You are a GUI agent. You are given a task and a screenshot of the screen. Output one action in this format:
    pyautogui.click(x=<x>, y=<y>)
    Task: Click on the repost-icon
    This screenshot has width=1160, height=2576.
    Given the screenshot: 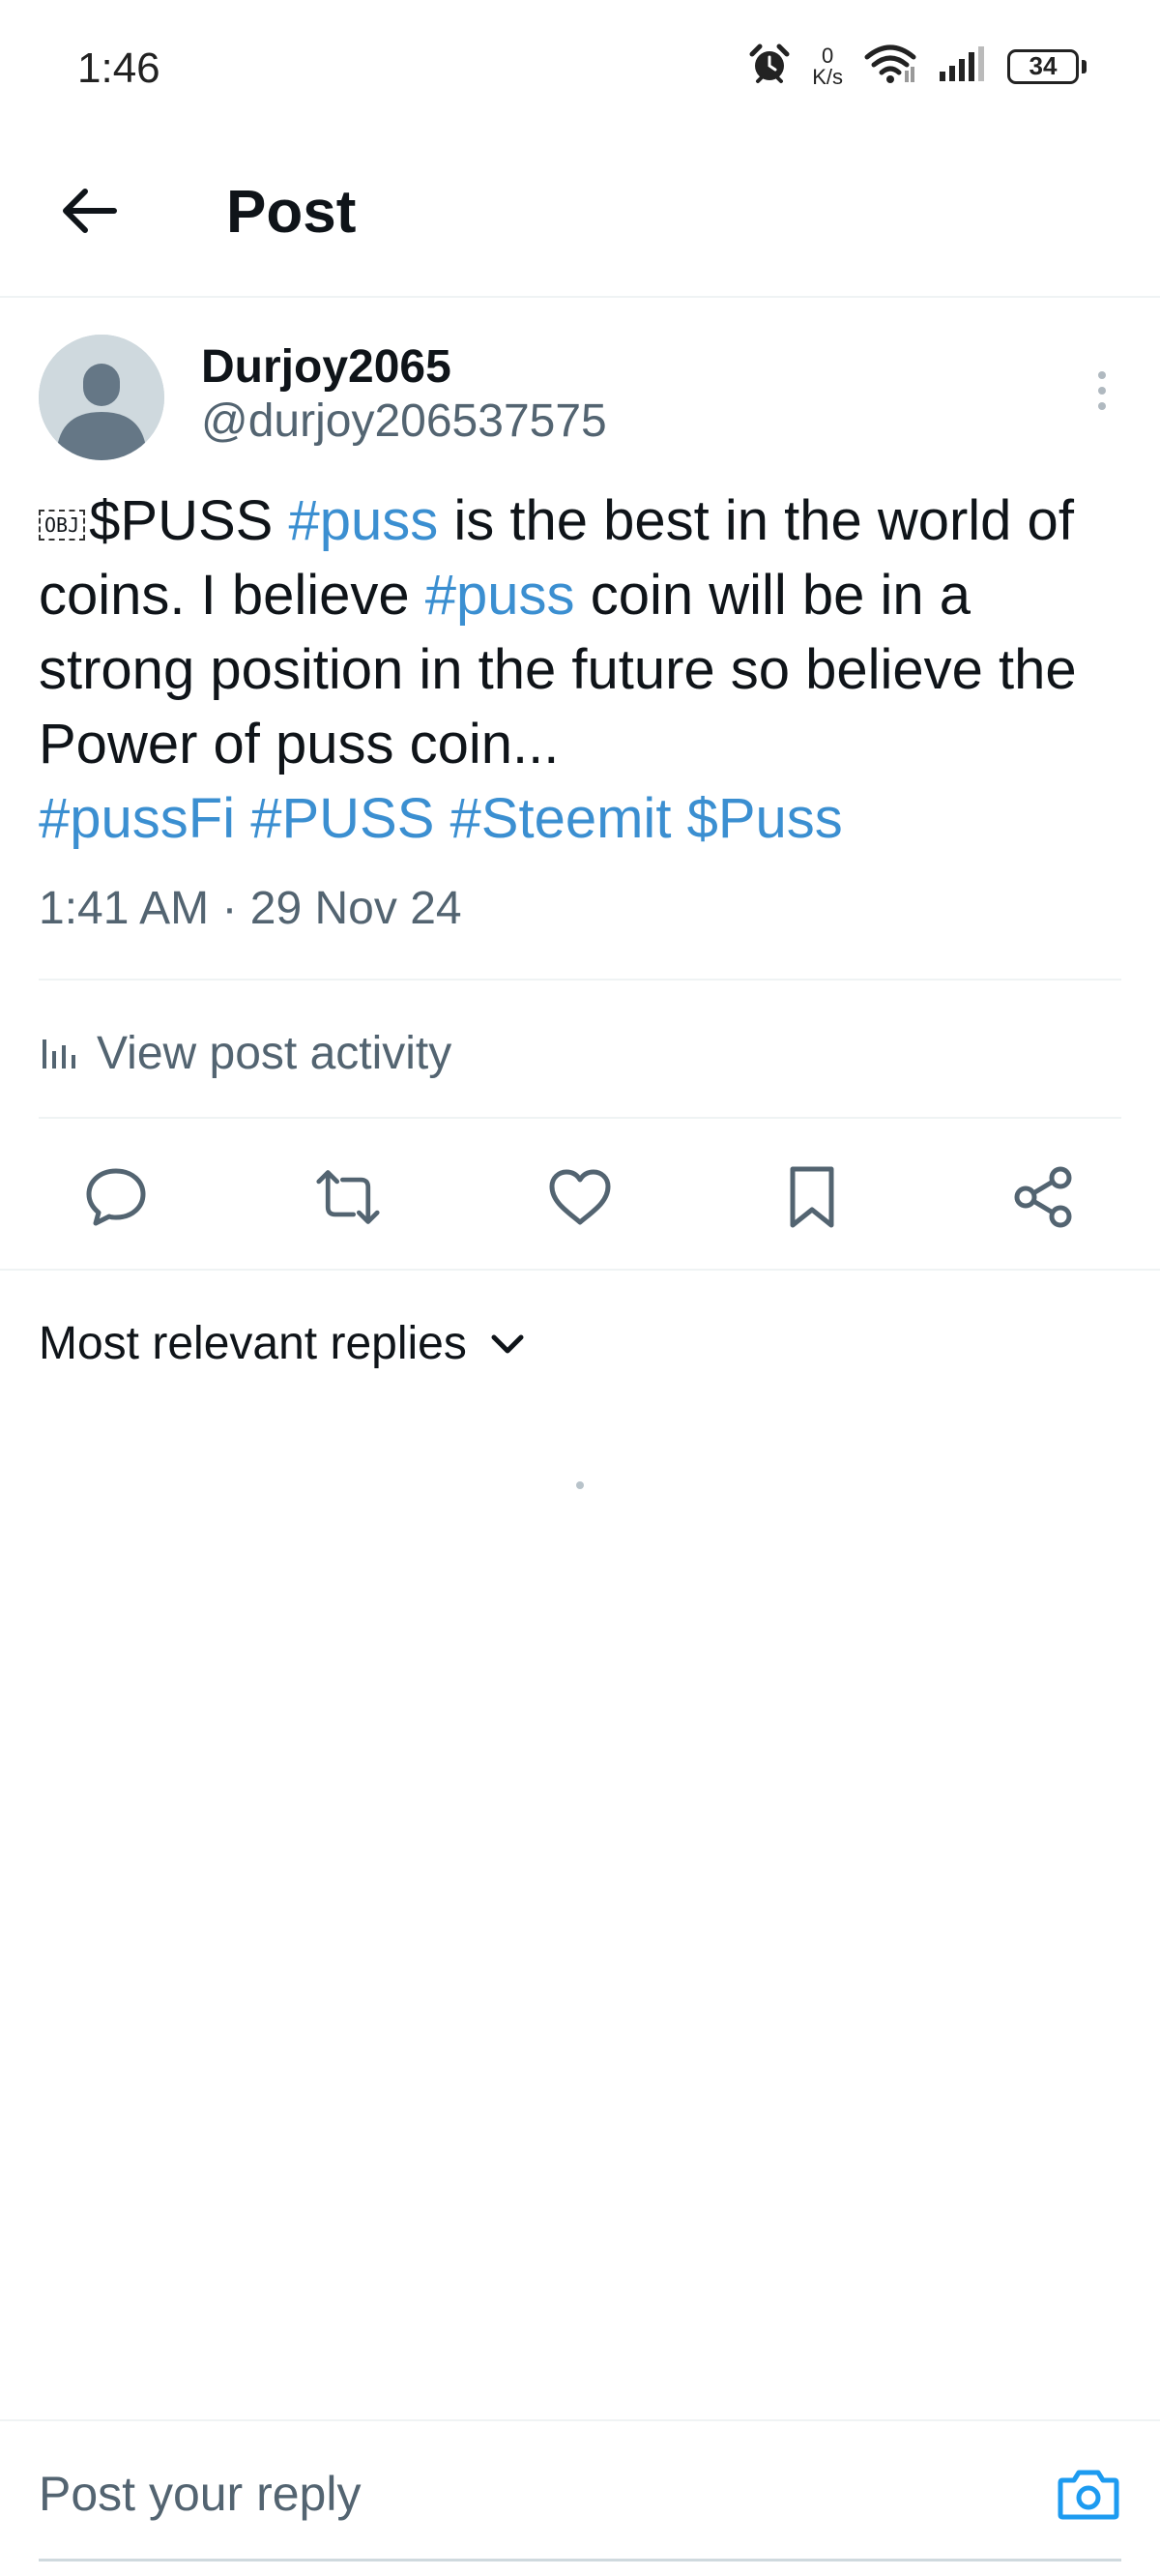 What is the action you would take?
    pyautogui.click(x=348, y=1197)
    